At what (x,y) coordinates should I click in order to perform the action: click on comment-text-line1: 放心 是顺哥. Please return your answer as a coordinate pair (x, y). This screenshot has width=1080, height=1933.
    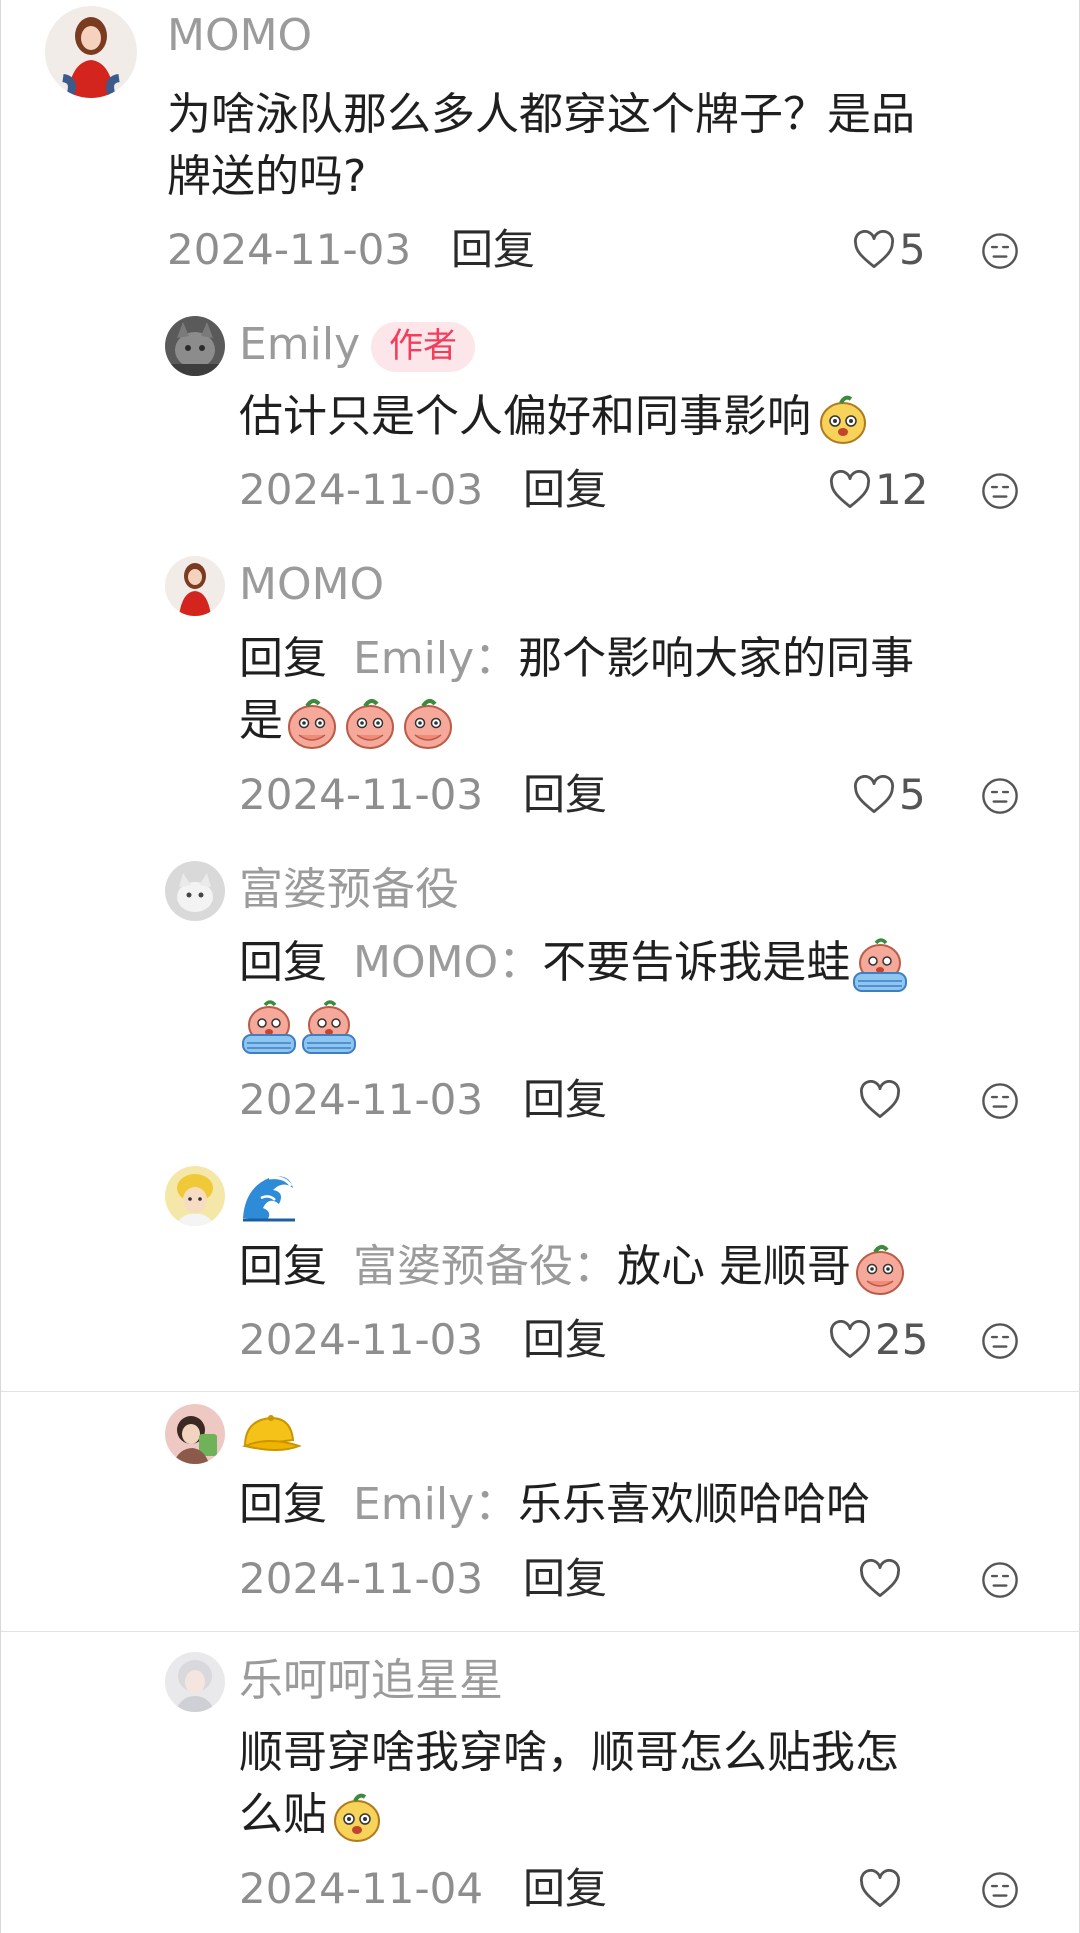
    Looking at the image, I should click on (734, 1266).